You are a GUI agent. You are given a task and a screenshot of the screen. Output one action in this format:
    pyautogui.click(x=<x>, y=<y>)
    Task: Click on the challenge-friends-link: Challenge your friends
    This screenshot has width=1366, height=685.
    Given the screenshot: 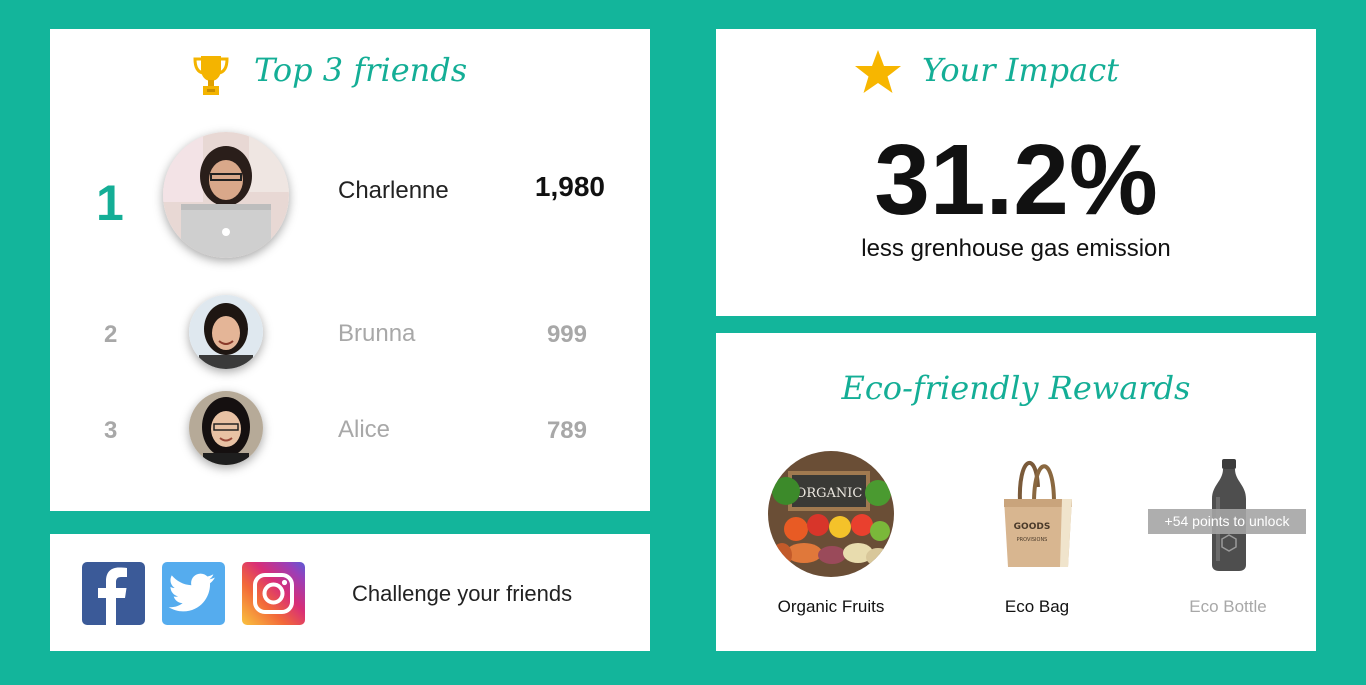 What is the action you would take?
    pyautogui.click(x=462, y=594)
    